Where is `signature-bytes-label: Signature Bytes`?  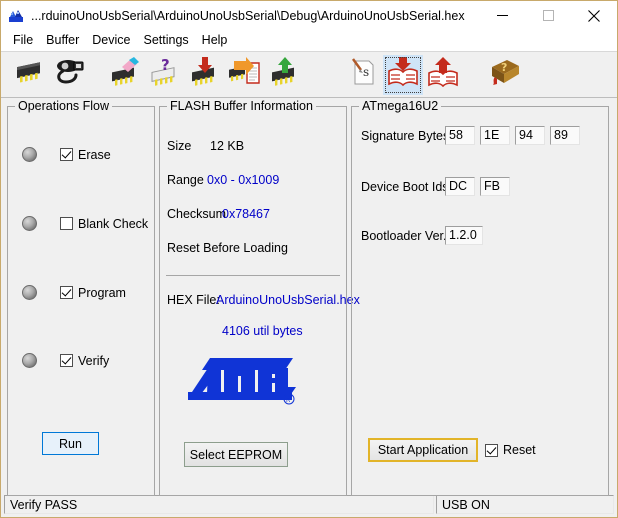
signature-bytes-label: Signature Bytes is located at coordinates (405, 136).